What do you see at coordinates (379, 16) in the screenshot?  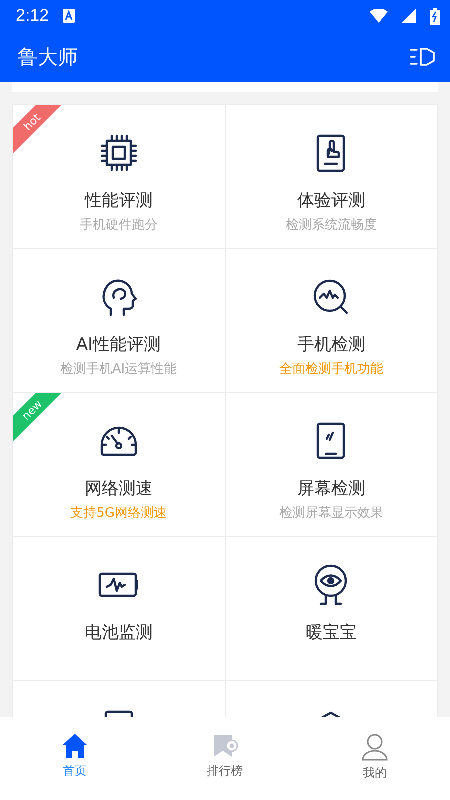 I see `wifi-icon` at bounding box center [379, 16].